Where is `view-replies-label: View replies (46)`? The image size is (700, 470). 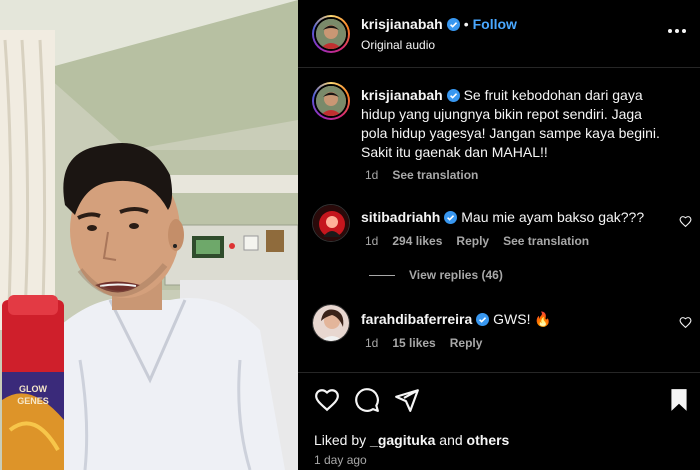
view-replies-label: View replies (46) is located at coordinates (456, 275).